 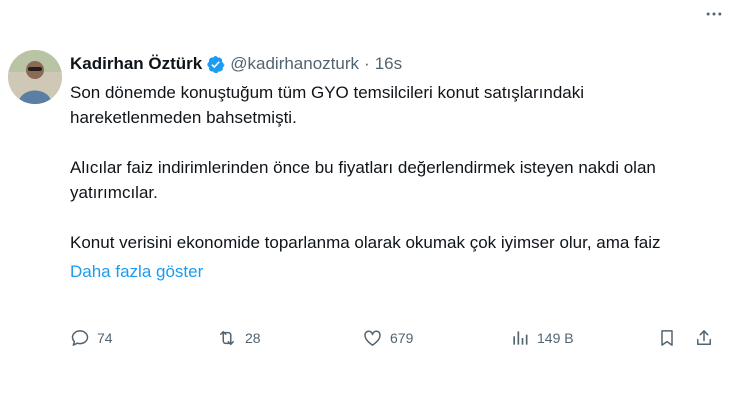 I want to click on share-icon, so click(x=704, y=338).